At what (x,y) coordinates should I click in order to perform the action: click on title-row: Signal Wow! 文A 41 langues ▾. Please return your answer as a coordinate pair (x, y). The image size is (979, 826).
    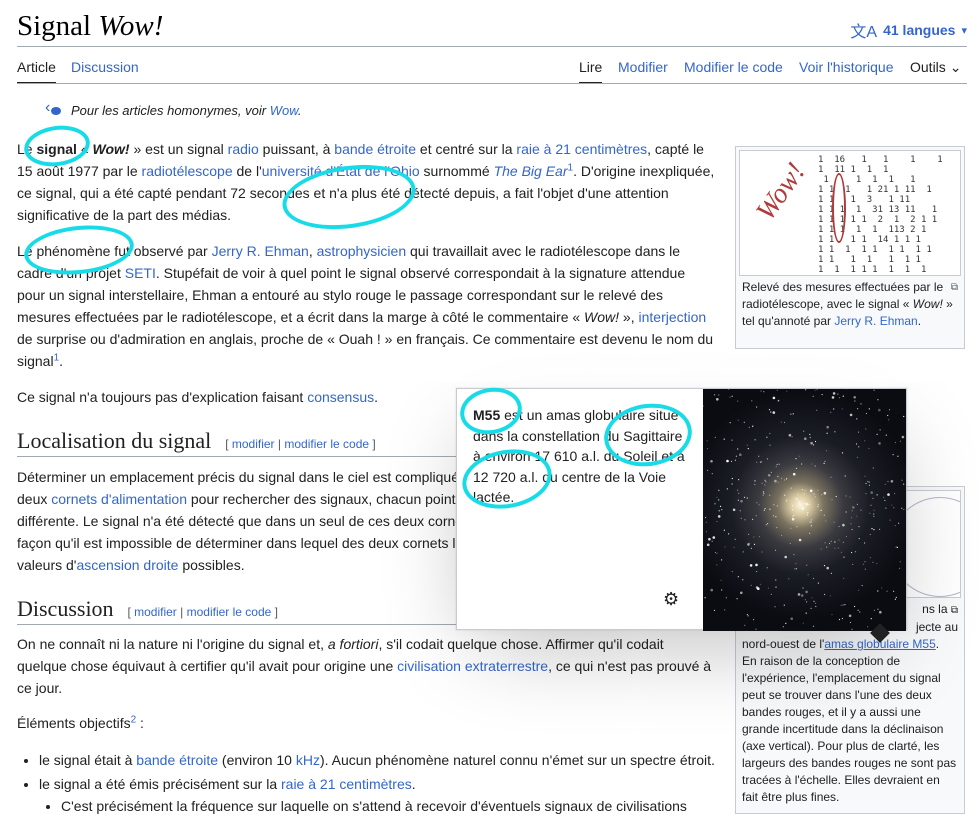
    Looking at the image, I should click on (492, 28).